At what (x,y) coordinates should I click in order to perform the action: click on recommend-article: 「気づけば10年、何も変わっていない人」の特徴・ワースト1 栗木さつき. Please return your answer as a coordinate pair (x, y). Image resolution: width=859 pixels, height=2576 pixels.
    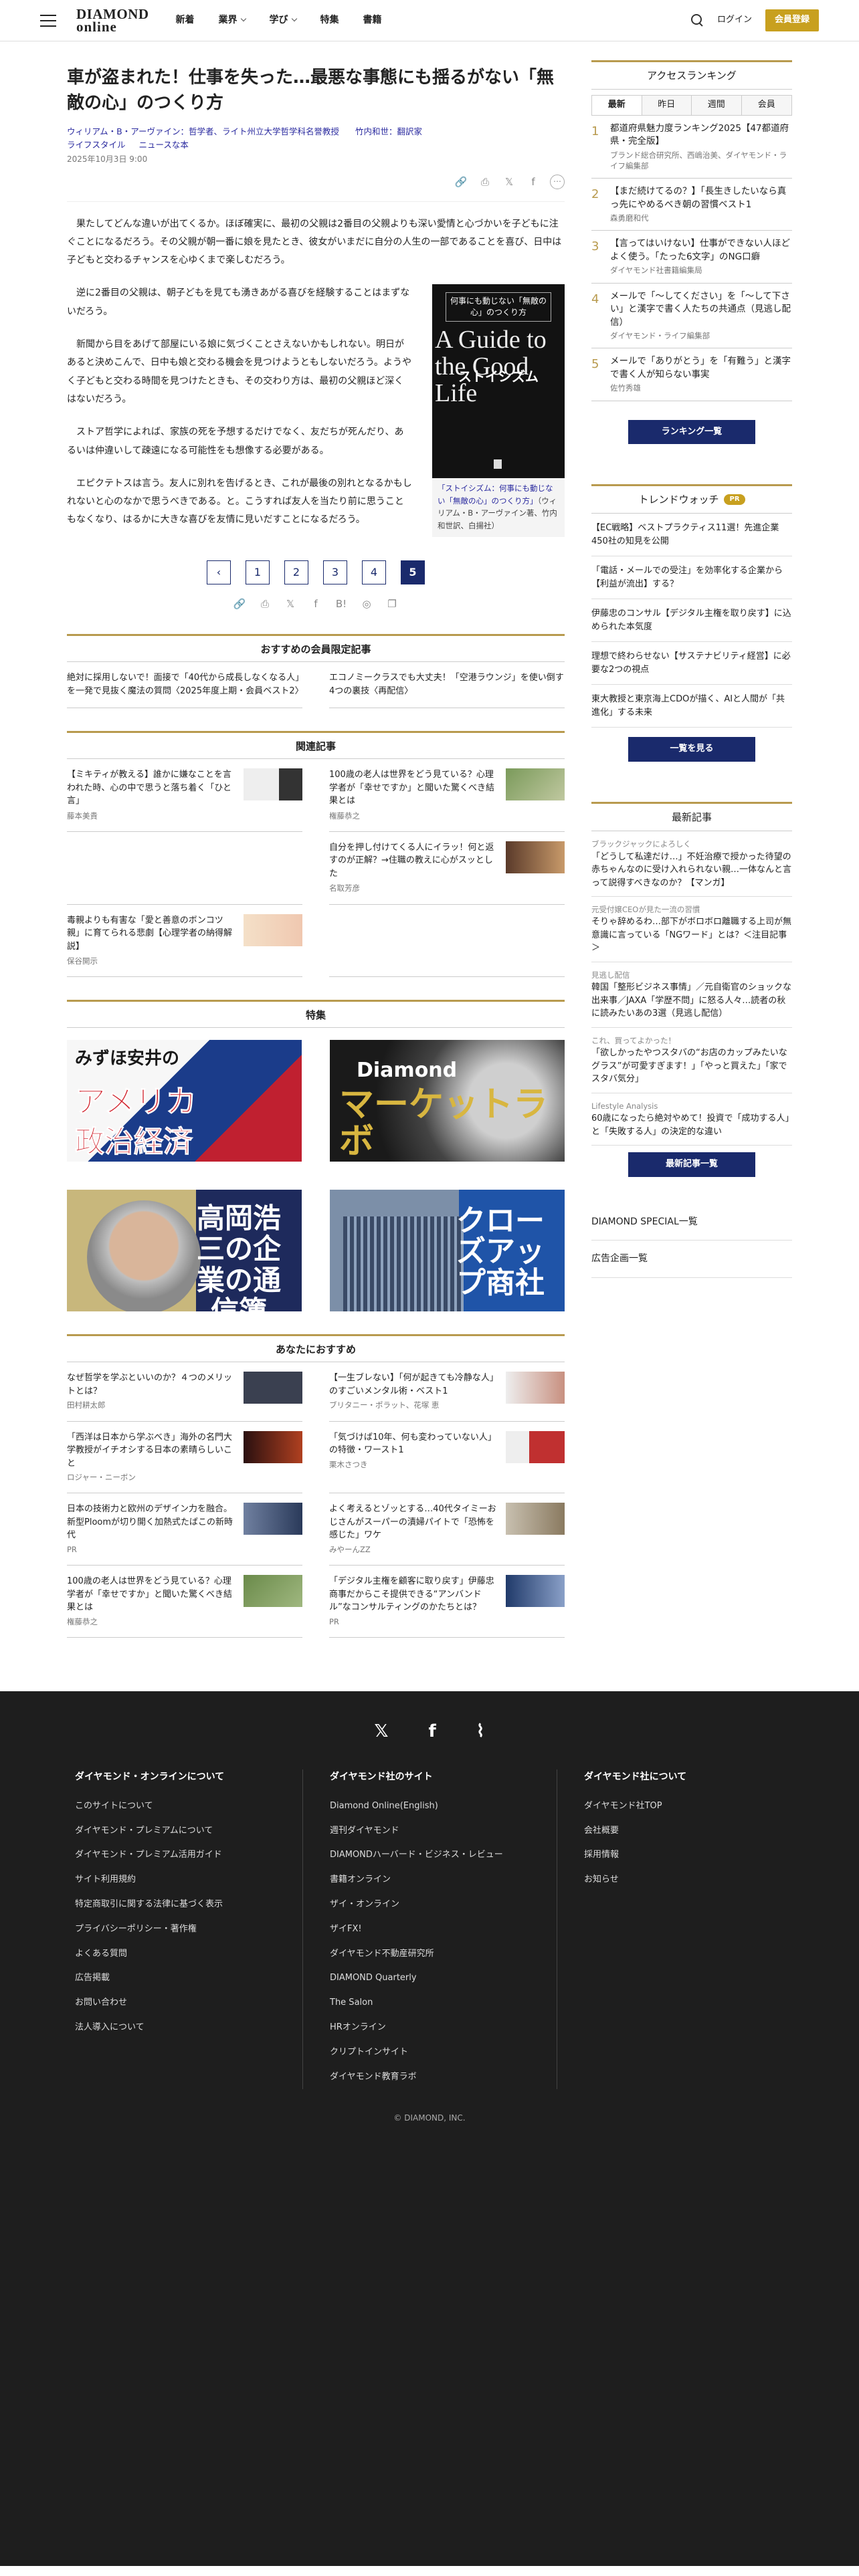
    Looking at the image, I should click on (447, 1458).